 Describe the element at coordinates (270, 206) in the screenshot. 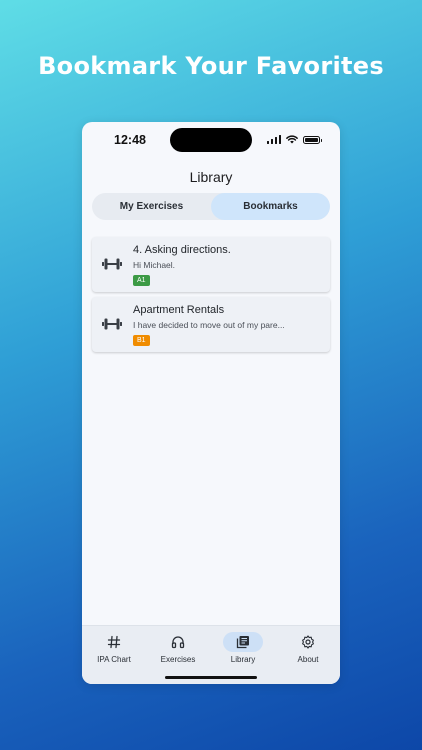

I see `tab-bookmarks: Bookmarks` at that location.